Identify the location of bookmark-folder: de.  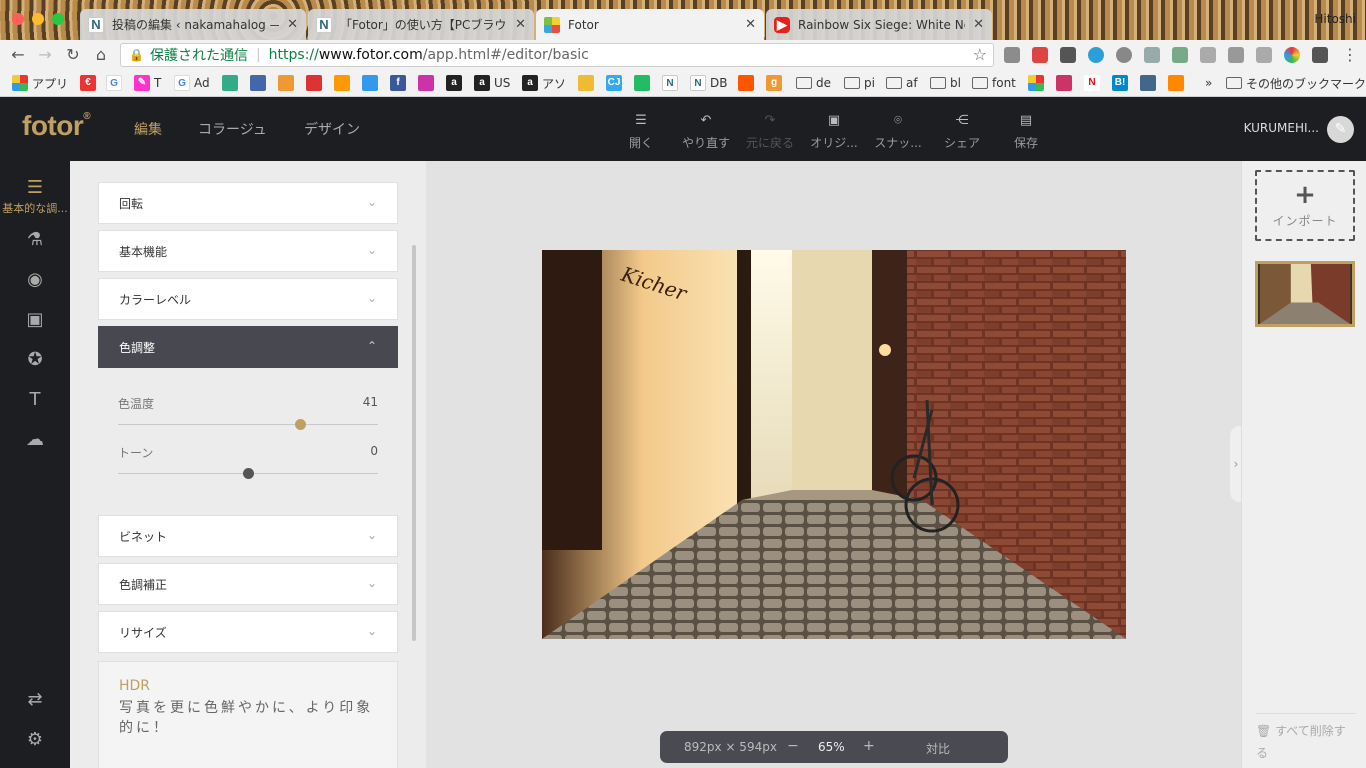
(813, 83).